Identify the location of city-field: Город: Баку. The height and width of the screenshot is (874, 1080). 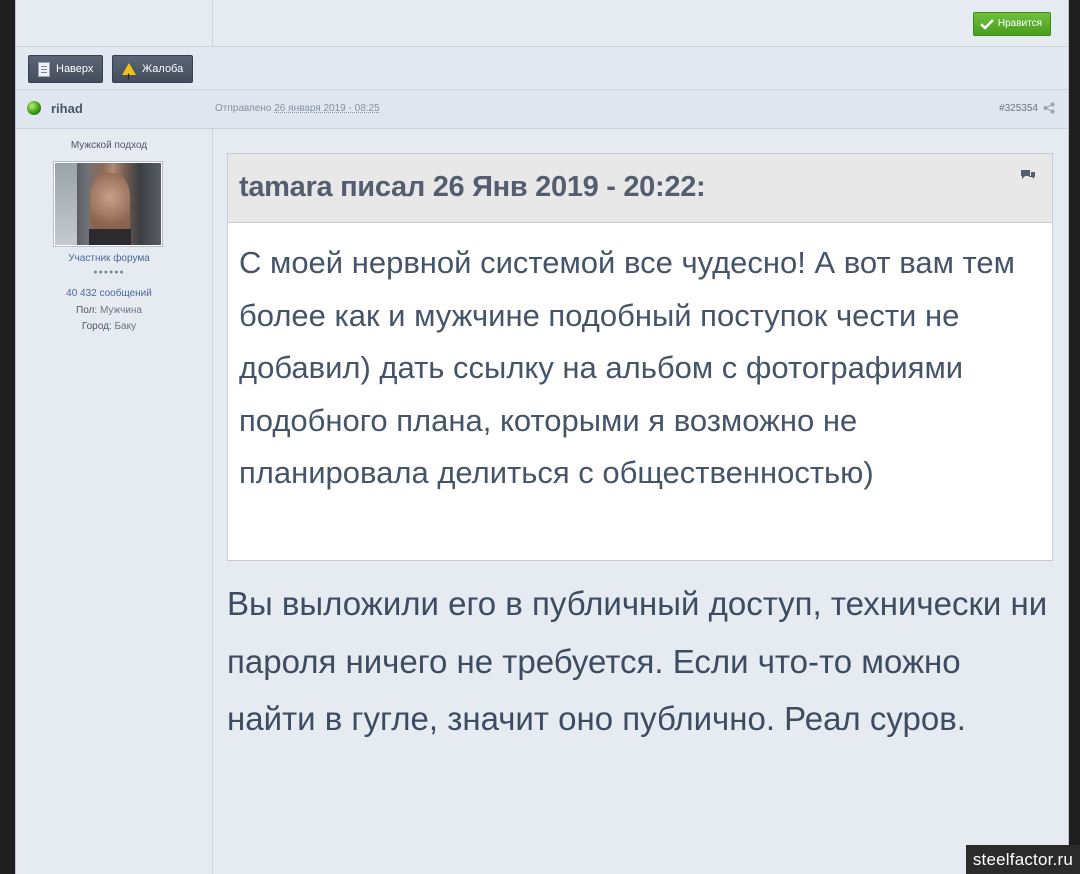
(109, 326).